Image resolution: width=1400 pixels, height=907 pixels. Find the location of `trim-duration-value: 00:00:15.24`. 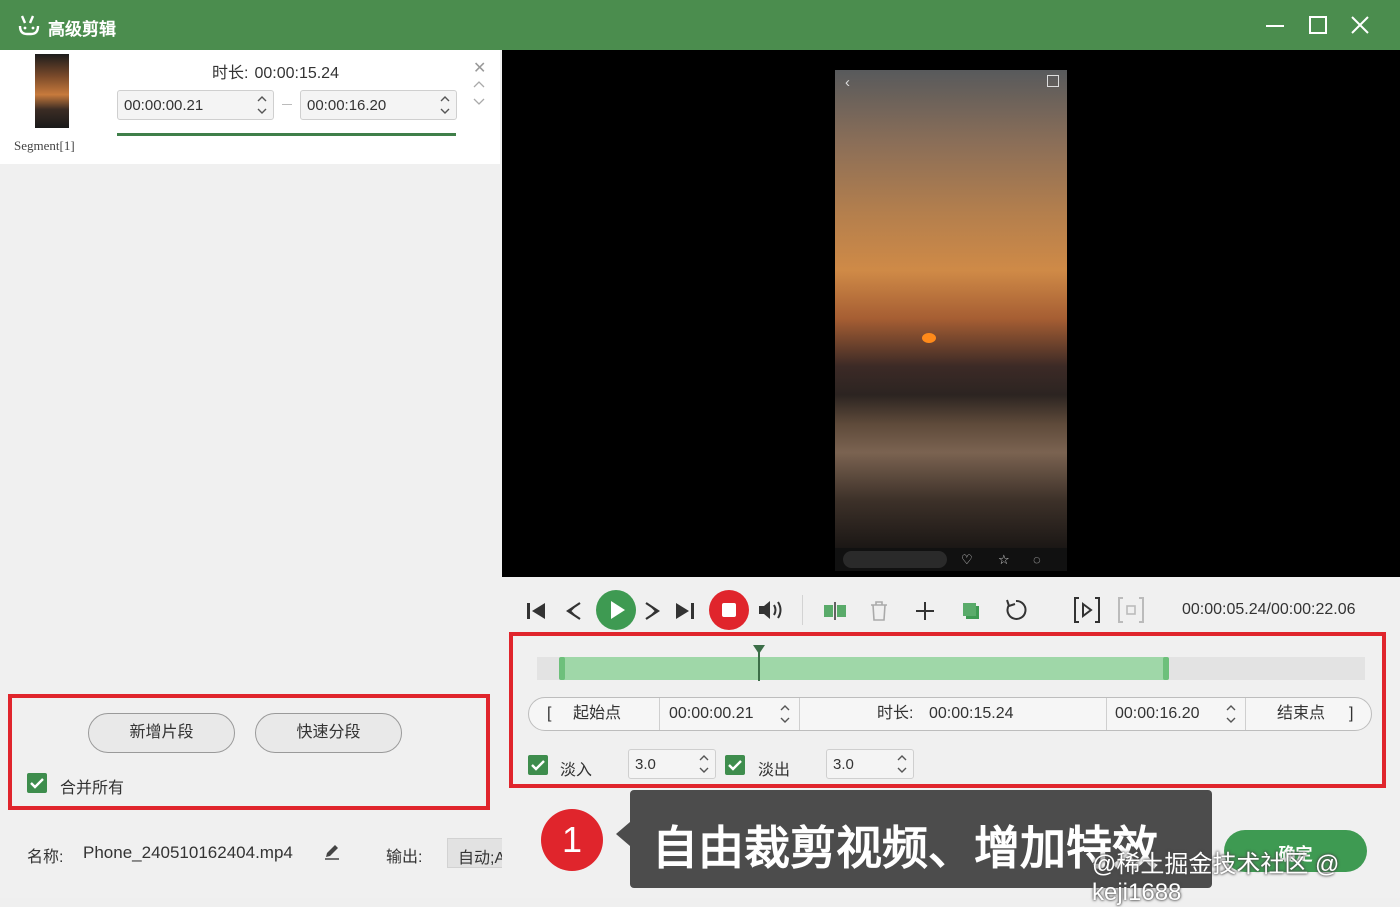

trim-duration-value: 00:00:15.24 is located at coordinates (971, 713).